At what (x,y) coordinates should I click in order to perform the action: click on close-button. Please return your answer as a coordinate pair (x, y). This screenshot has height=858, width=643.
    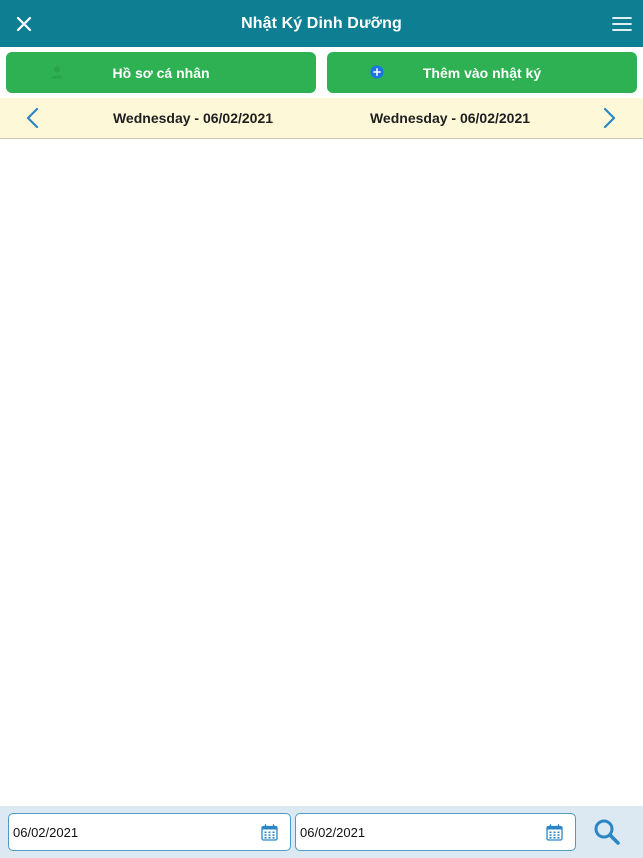
    Looking at the image, I should click on (24, 24).